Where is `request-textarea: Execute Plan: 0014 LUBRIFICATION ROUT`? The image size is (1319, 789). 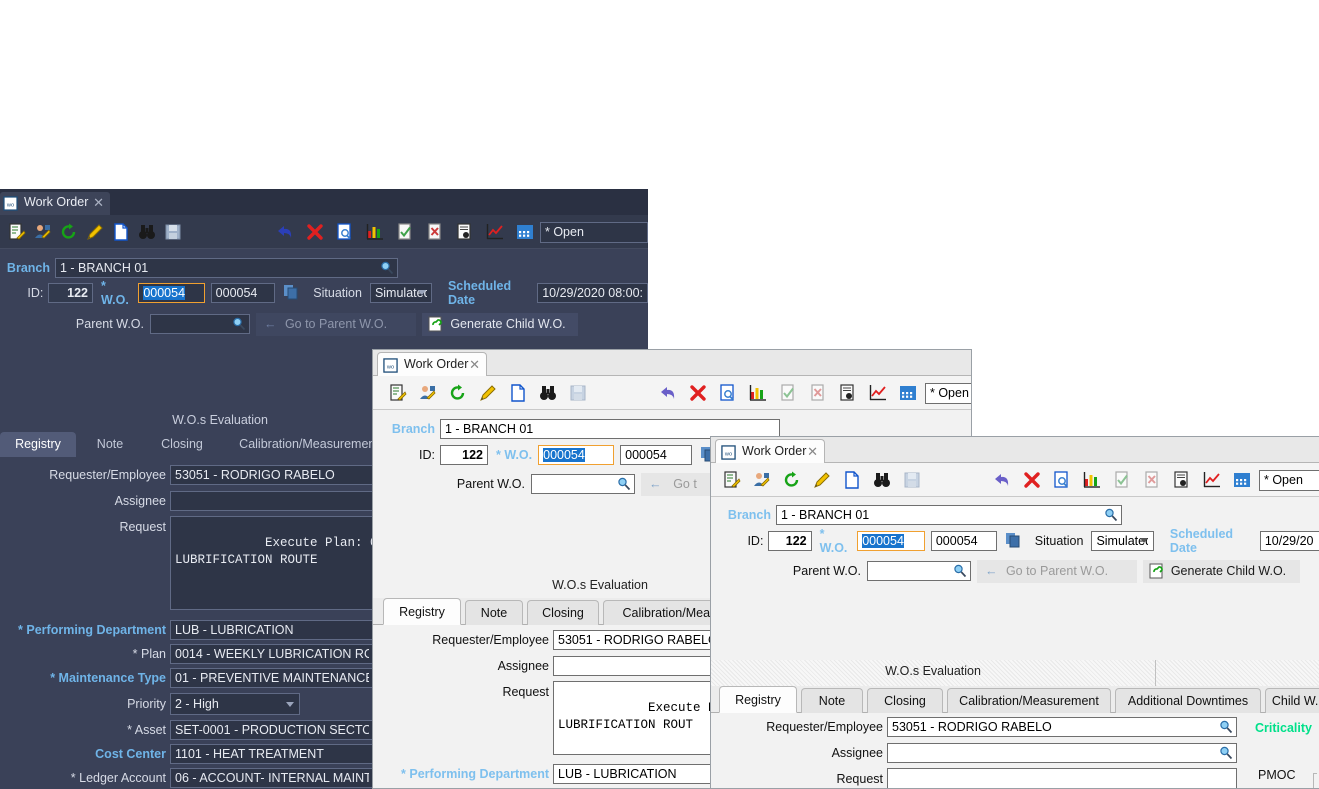 request-textarea: Execute Plan: 0014 LUBRIFICATION ROUT is located at coordinates (643, 718).